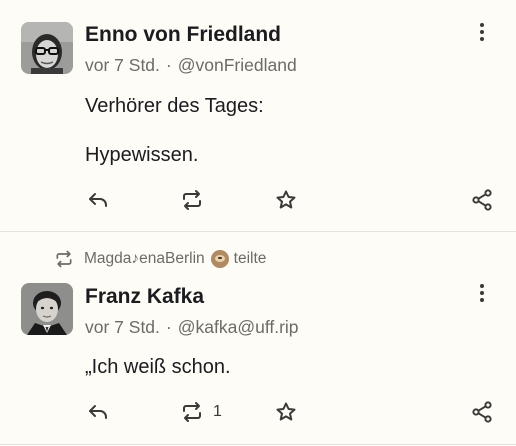 Image resolution: width=516 pixels, height=446 pixels. I want to click on boosted-label: teilte, so click(250, 258).